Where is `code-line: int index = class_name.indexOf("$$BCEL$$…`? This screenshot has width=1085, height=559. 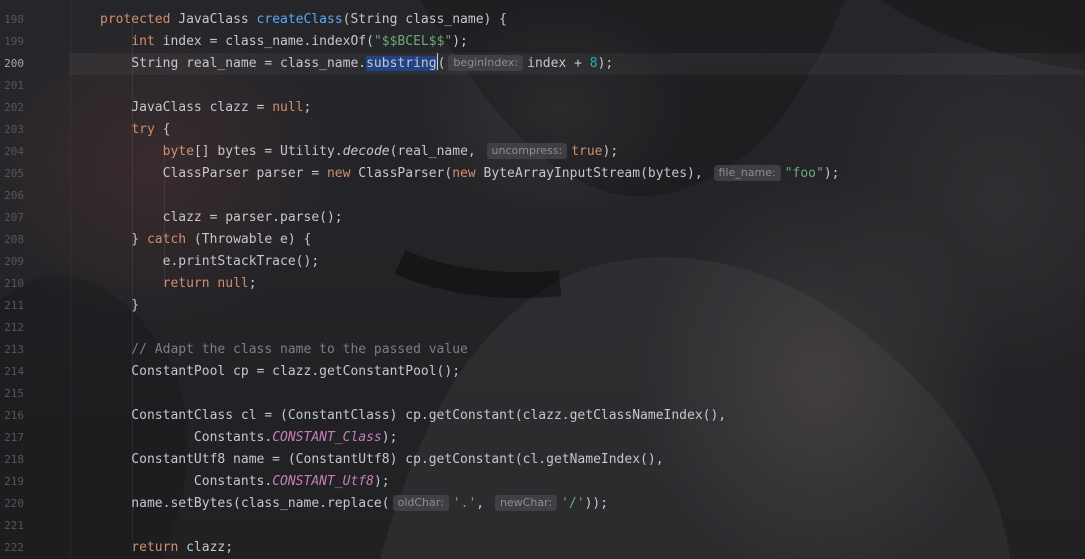 code-line: int index = class_name.indexOf("$$BCEL$$… is located at coordinates (284, 42).